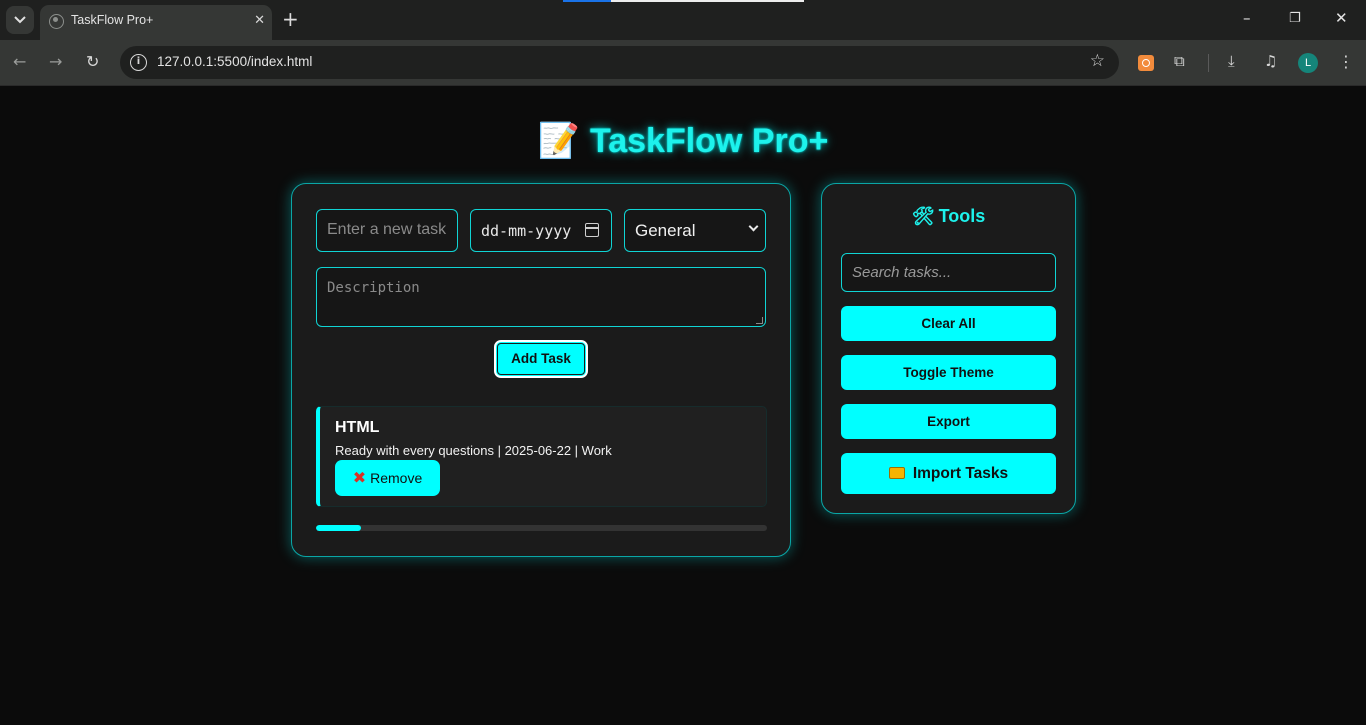  What do you see at coordinates (387, 230) in the screenshot?
I see `task-input: Enter a new task` at bounding box center [387, 230].